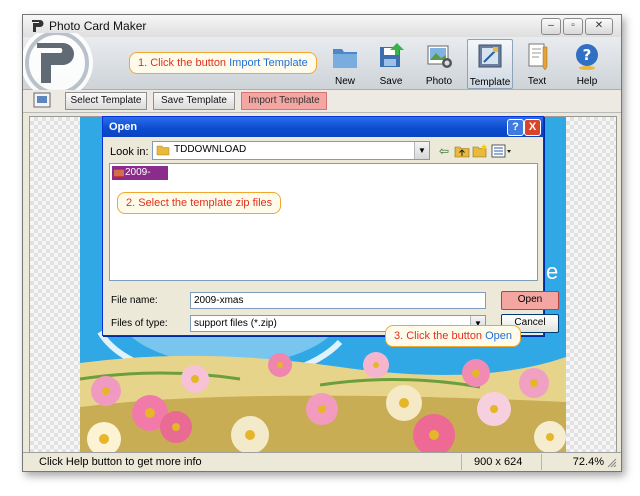 This screenshot has width=640, height=496. Describe the element at coordinates (119, 173) in the screenshot. I see `zip-file-icon` at that location.